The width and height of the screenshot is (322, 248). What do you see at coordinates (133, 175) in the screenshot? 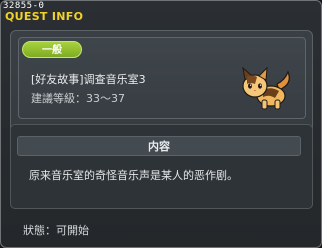
I see `quest-description: 原来音乐室的奇怪音乐声是某人的恶作剧。` at bounding box center [133, 175].